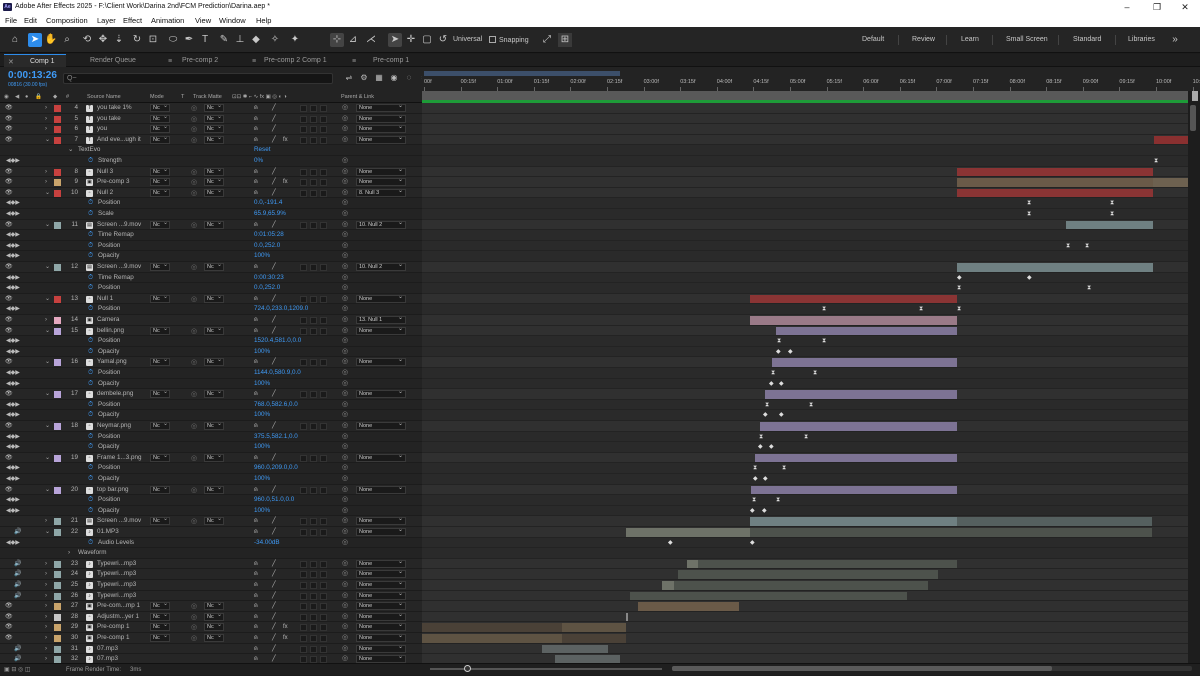 Image resolution: width=1200 pixels, height=676 pixels. What do you see at coordinates (211, 437) in the screenshot?
I see `property-row: ◀◆▶ ⏱ Position 375.5,582.1,0.0 ◎` at bounding box center [211, 437].